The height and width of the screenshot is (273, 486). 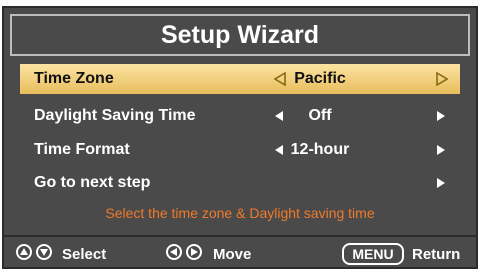 I want to click on menu-key: MENU, so click(x=373, y=254).